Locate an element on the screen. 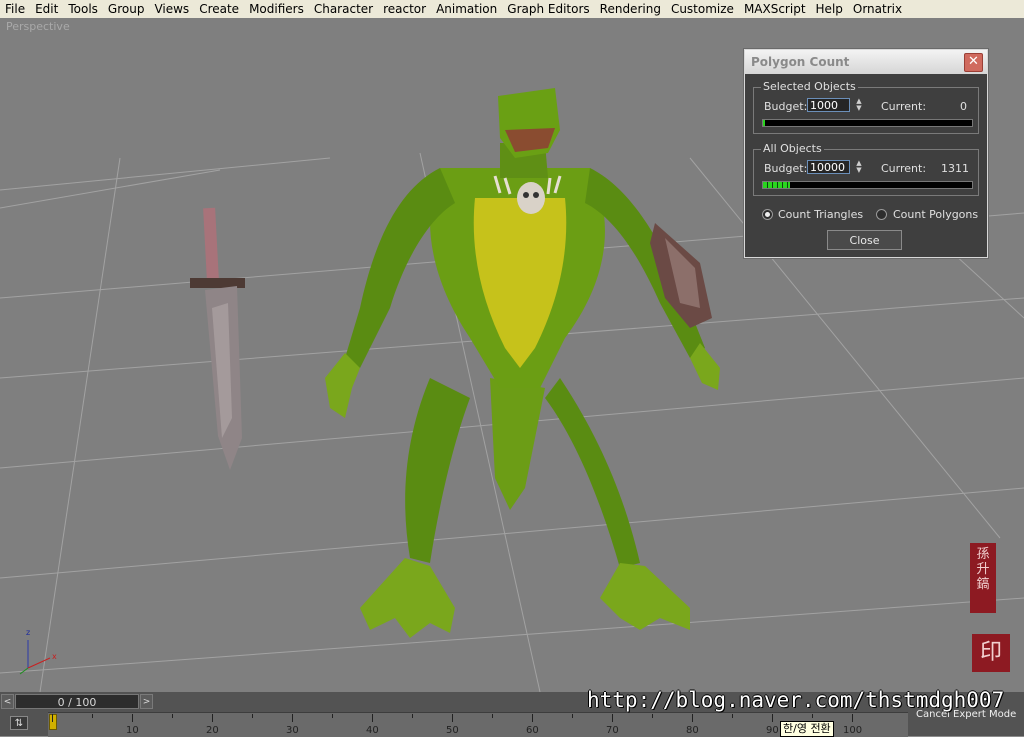 Image resolution: width=1024 pixels, height=737 pixels. selected-current-value: 0 is located at coordinates (963, 106).